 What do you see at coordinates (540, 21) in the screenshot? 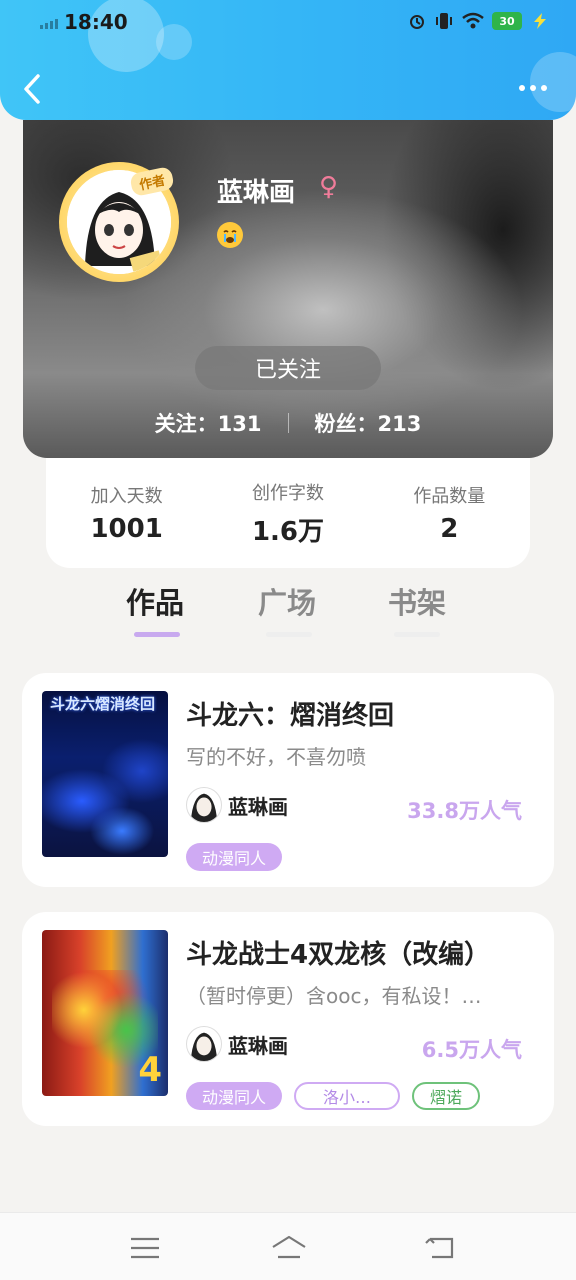
I see `charging-icon` at bounding box center [540, 21].